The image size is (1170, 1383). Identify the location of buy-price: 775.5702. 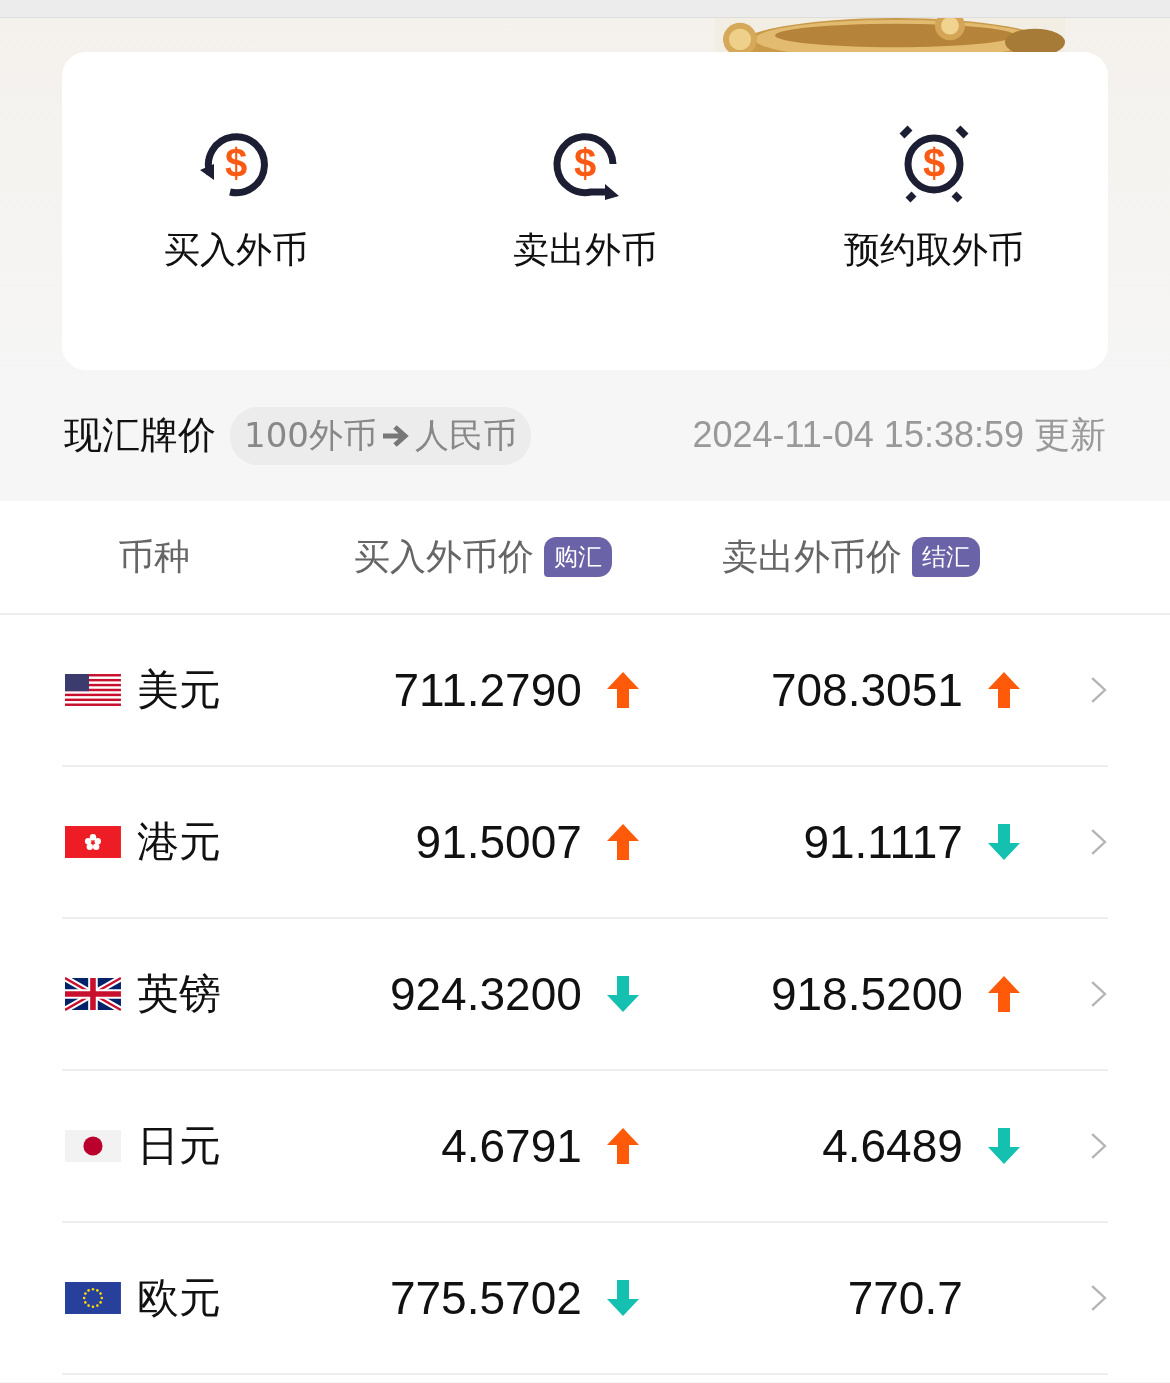
(485, 1298).